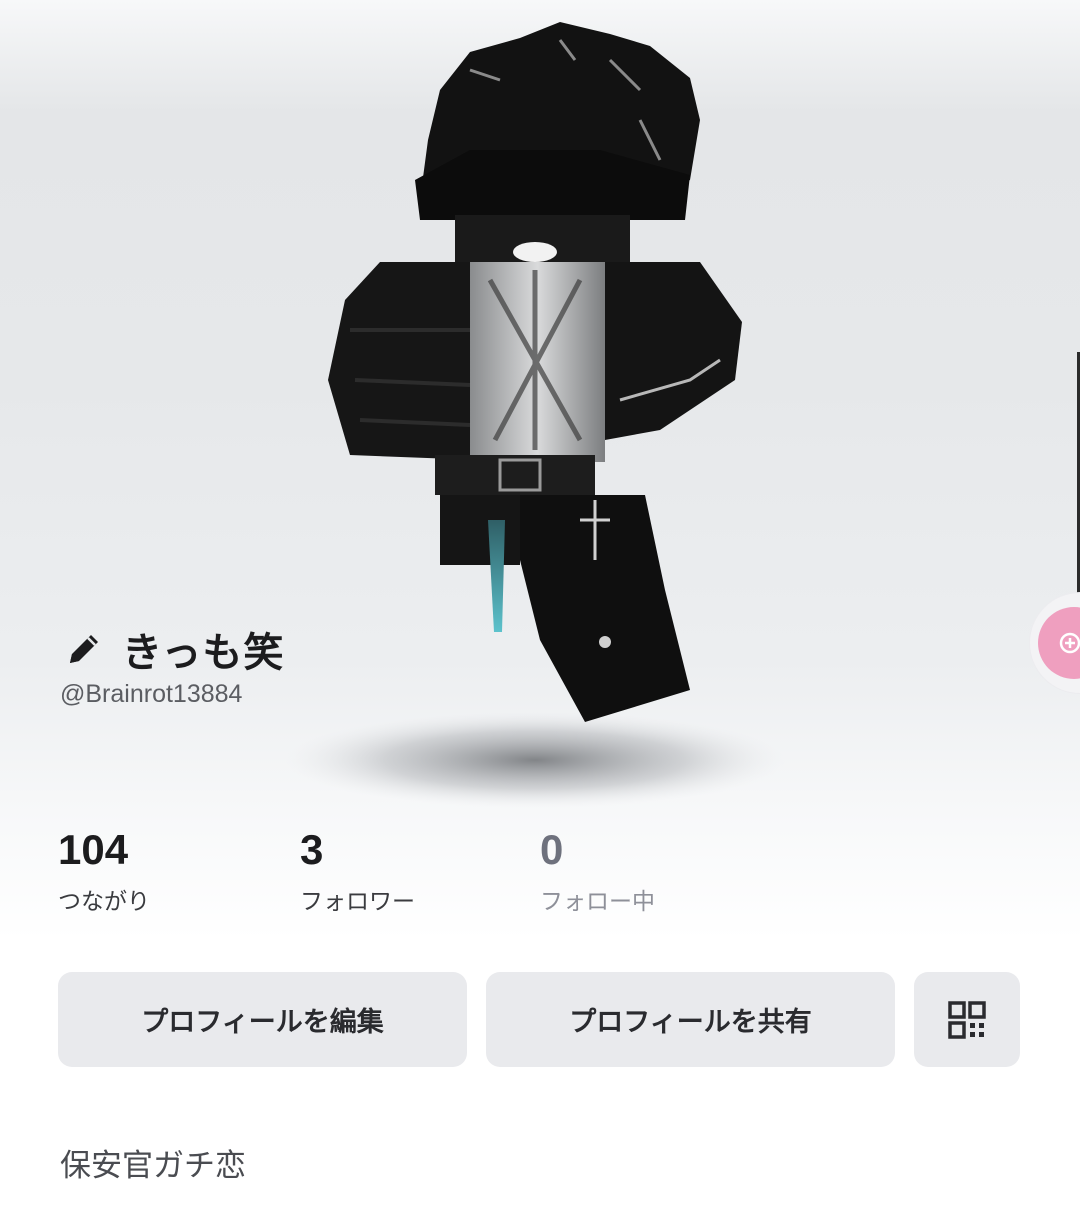 The image size is (1080, 1218). What do you see at coordinates (552, 849) in the screenshot?
I see `stat-following-value: 0` at bounding box center [552, 849].